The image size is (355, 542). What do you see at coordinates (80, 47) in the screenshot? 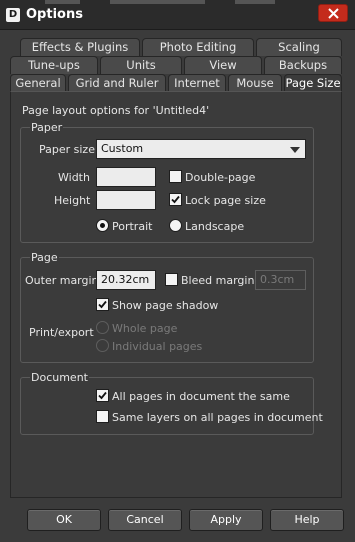
I see `tab-effects-plugins: Effects & Plugins` at bounding box center [80, 47].